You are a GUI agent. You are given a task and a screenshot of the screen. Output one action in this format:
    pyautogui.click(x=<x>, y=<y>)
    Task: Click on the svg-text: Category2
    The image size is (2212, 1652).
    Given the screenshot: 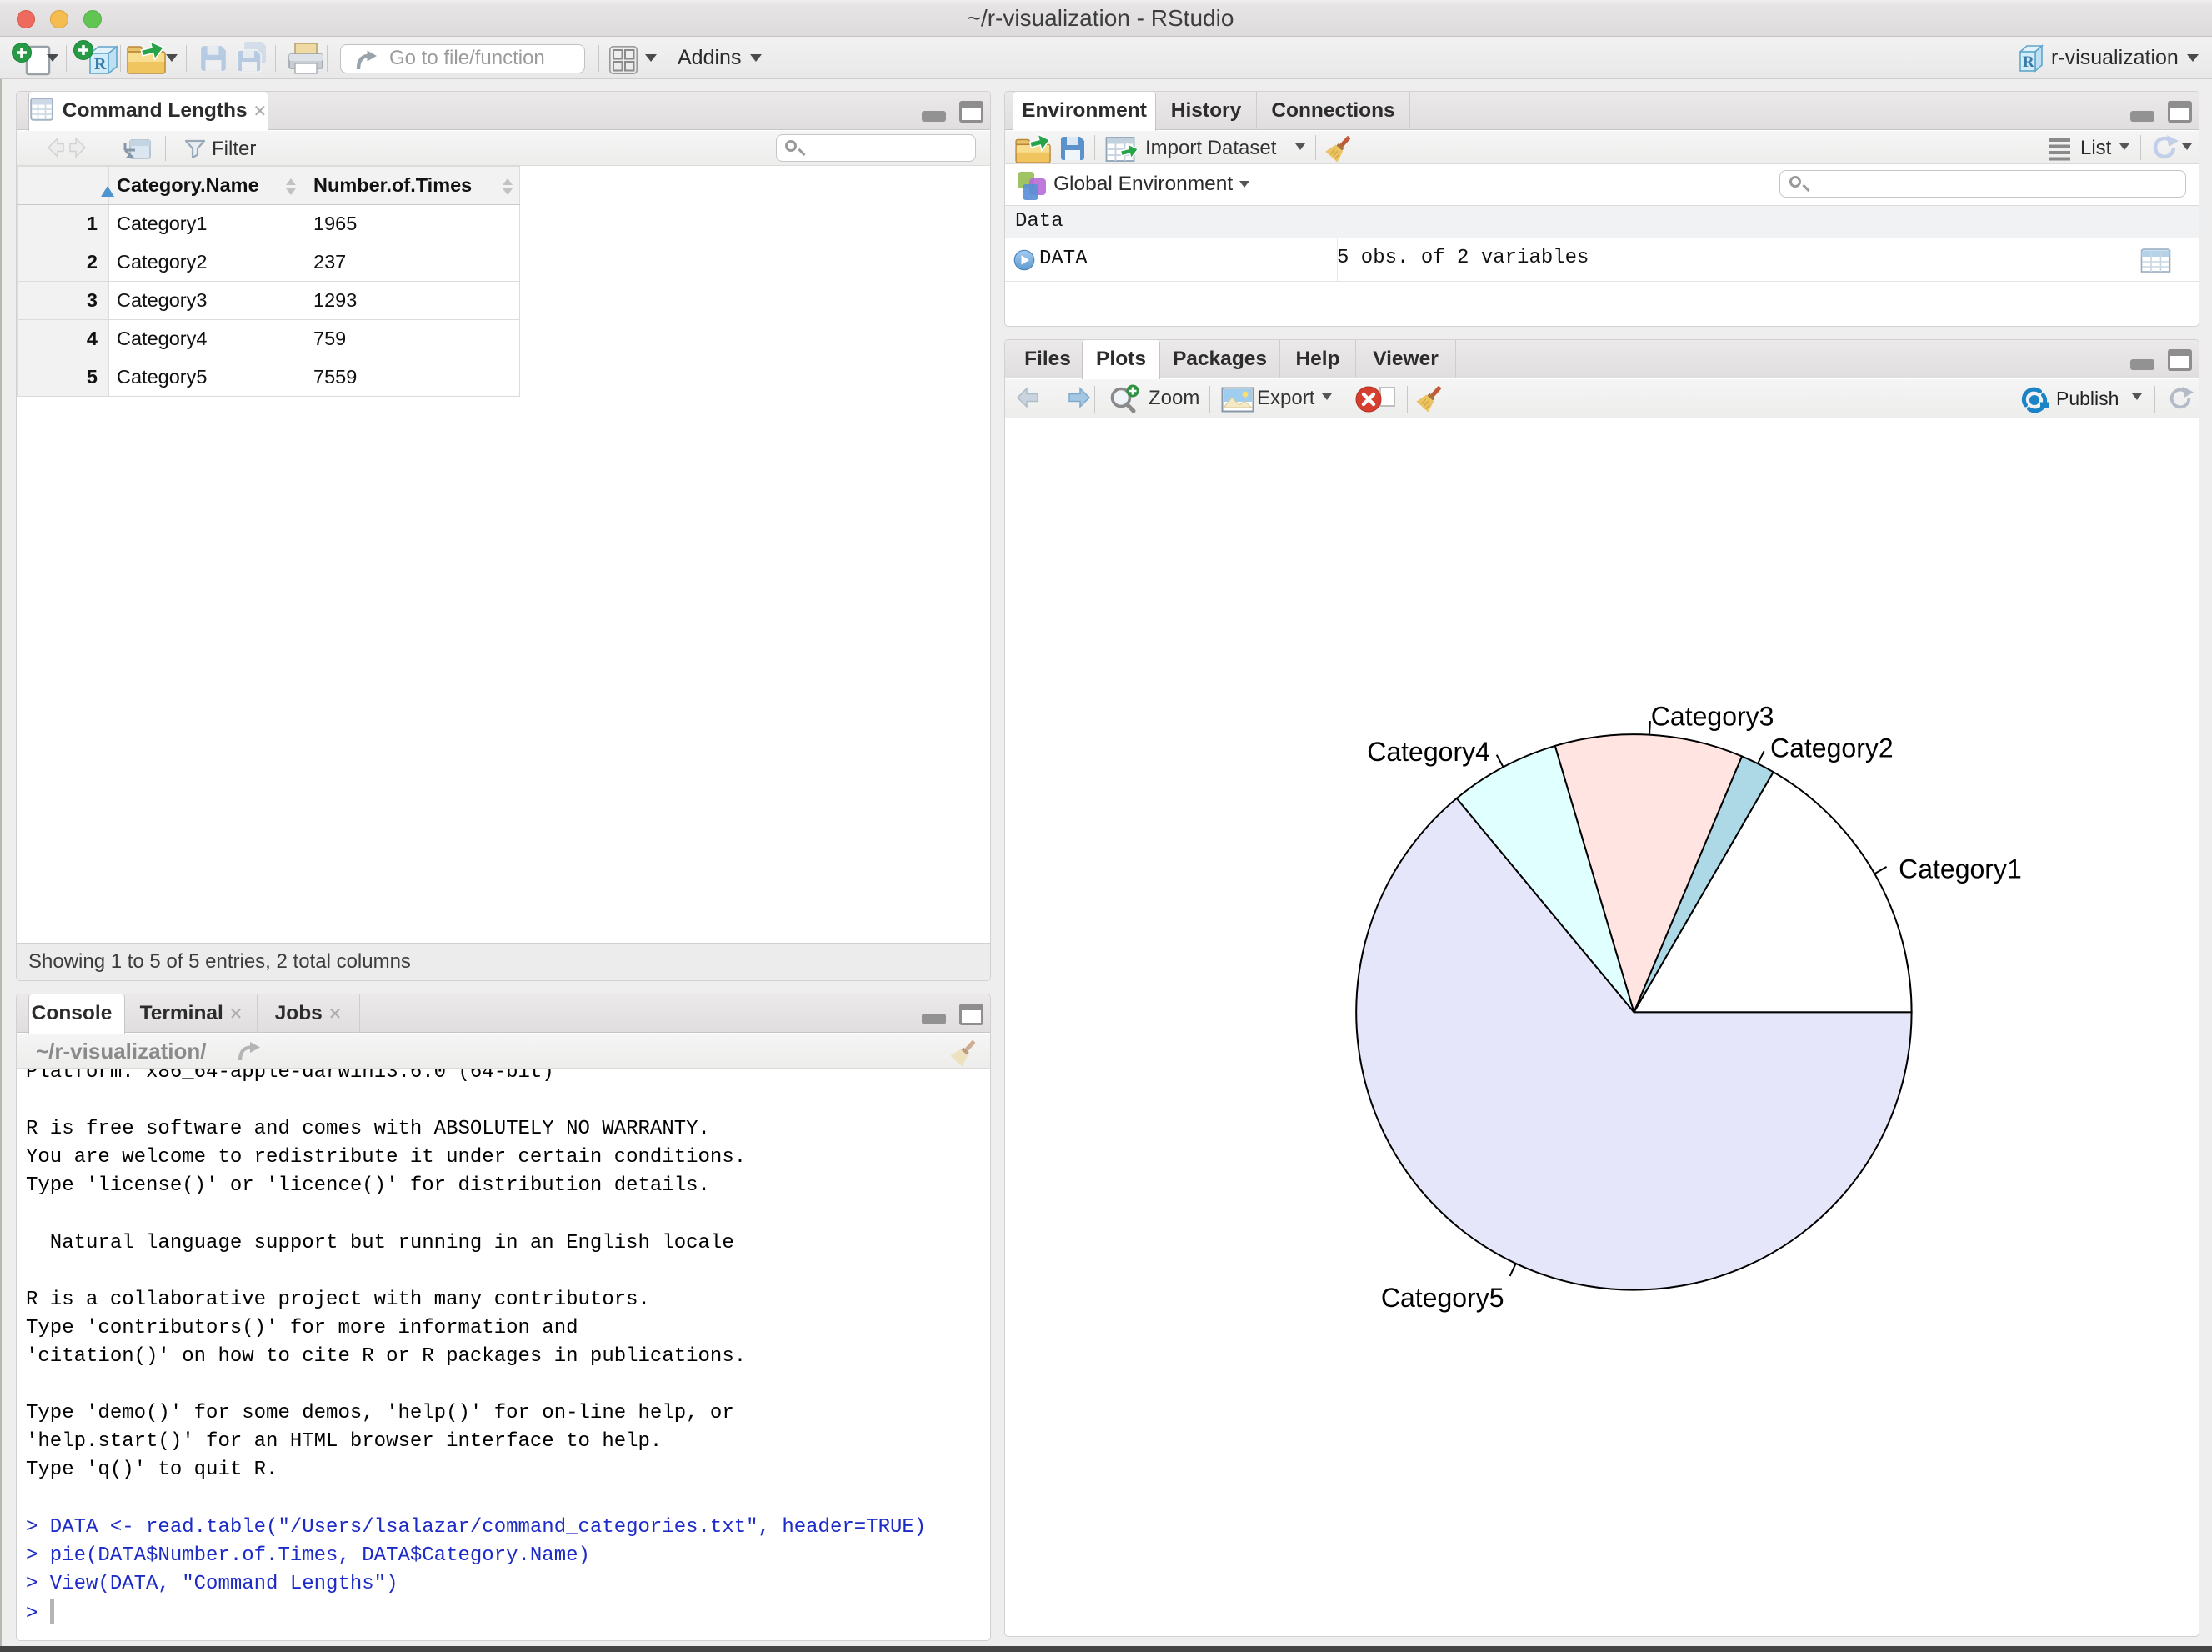 What is the action you would take?
    pyautogui.click(x=1832, y=748)
    